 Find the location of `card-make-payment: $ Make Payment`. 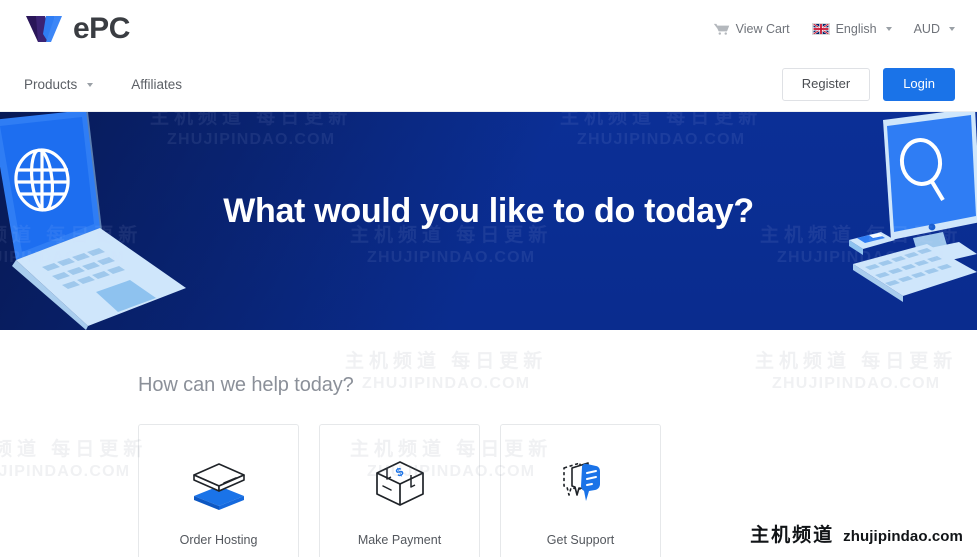

card-make-payment: $ Make Payment is located at coordinates (399, 490).